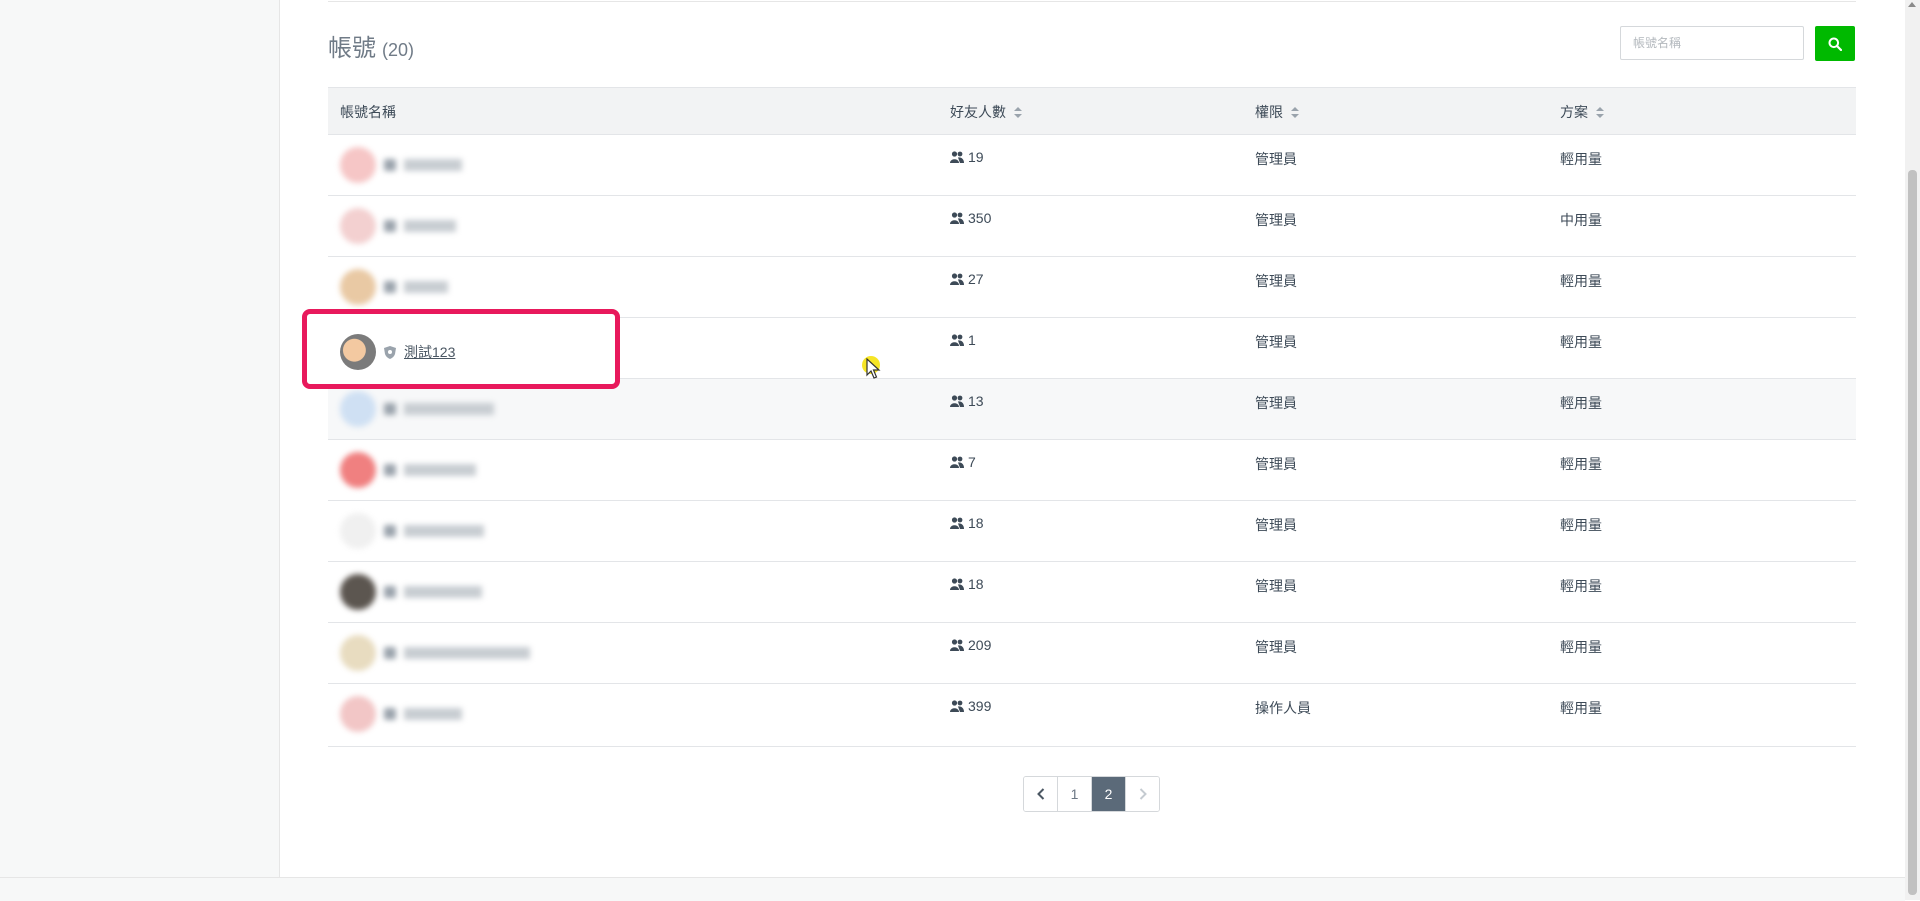  What do you see at coordinates (1283, 708) in the screenshot?
I see `role-cell: 操作人員` at bounding box center [1283, 708].